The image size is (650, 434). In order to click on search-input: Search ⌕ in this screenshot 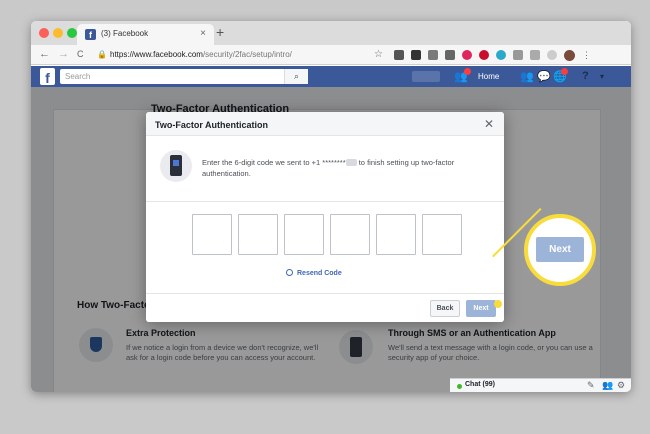, I will do `click(184, 76)`.